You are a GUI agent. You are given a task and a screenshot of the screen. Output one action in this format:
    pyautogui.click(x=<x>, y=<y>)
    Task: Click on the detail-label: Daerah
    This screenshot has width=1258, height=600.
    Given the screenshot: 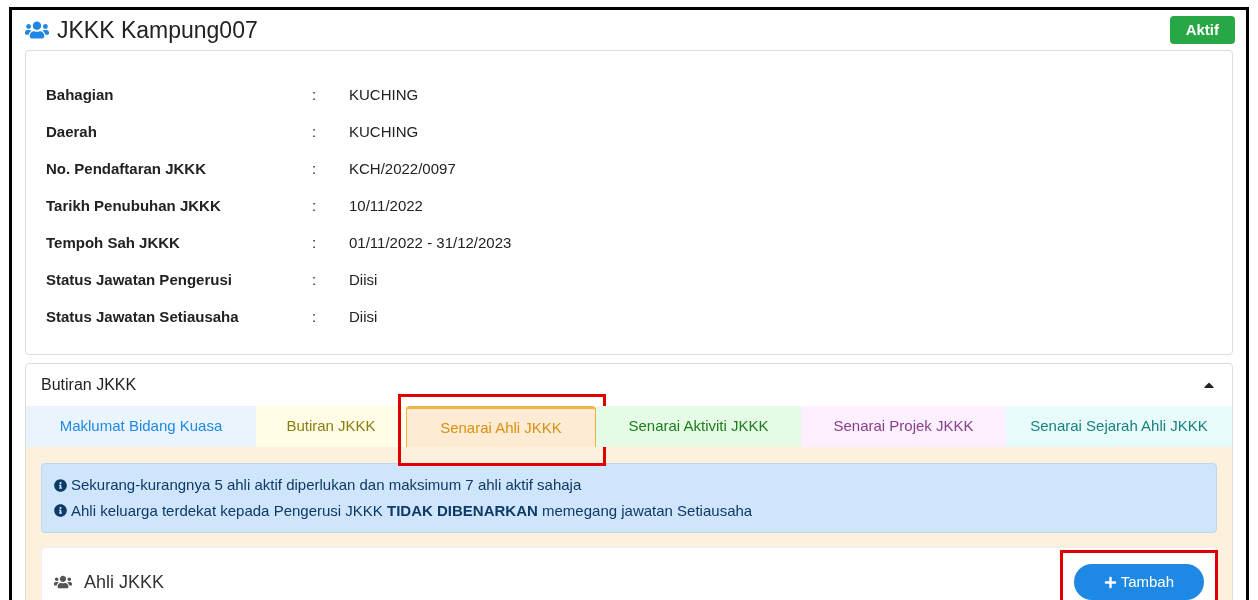 What is the action you would take?
    pyautogui.click(x=72, y=132)
    